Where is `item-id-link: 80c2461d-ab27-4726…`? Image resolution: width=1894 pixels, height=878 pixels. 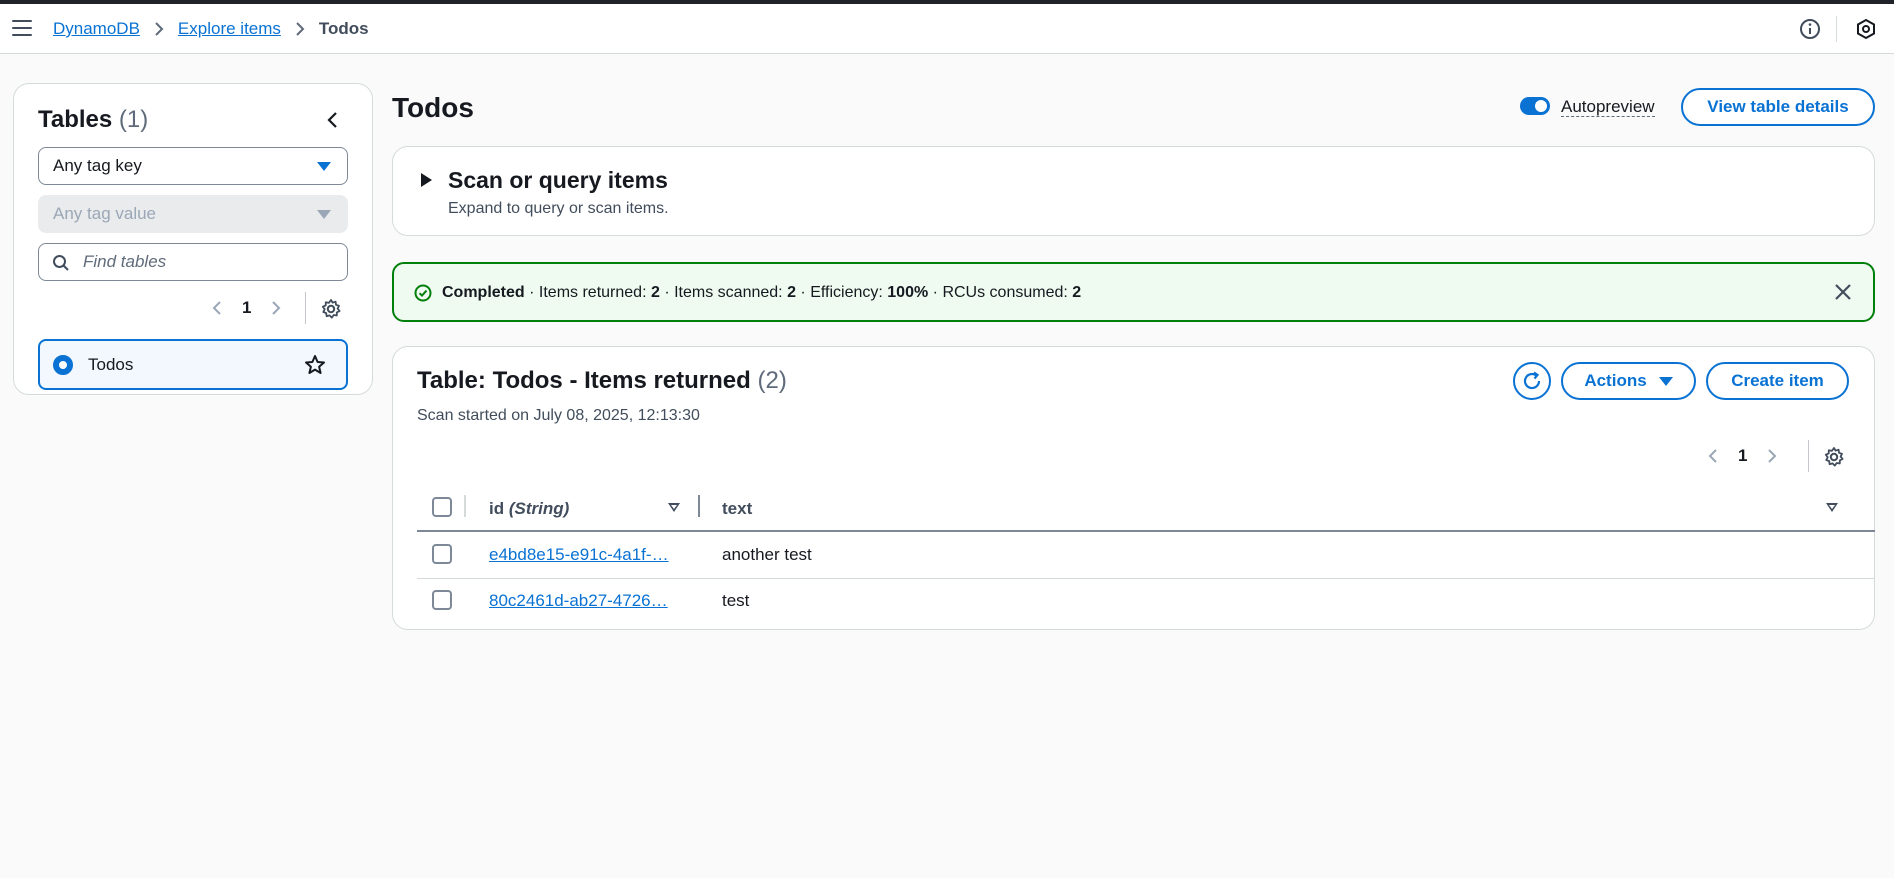
item-id-link: 80c2461d-ab27-4726… is located at coordinates (578, 601).